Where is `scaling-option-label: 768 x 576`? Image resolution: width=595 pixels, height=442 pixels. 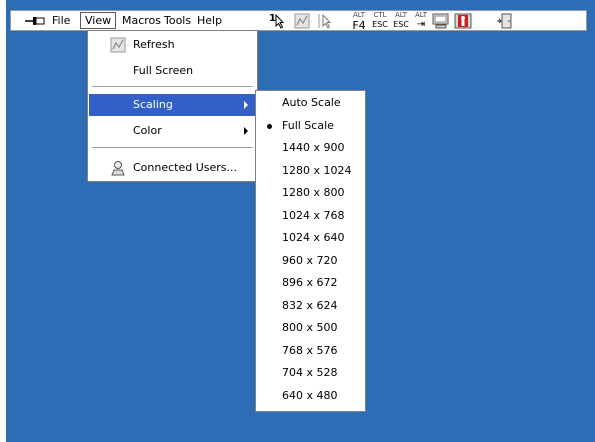 scaling-option-label: 768 x 576 is located at coordinates (310, 350).